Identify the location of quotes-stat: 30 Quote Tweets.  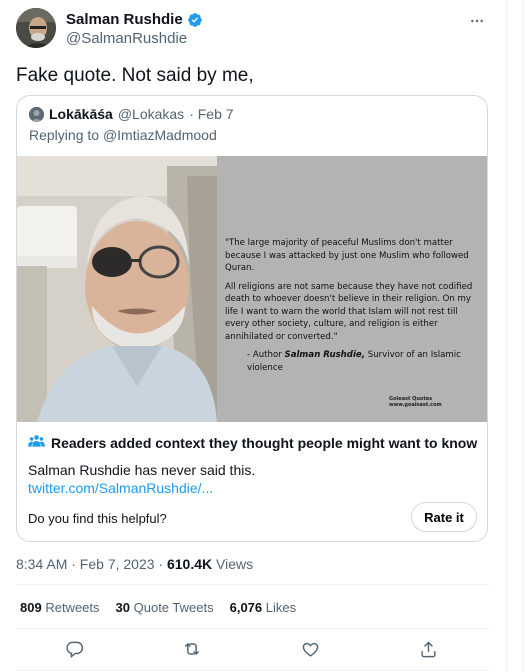
(165, 607).